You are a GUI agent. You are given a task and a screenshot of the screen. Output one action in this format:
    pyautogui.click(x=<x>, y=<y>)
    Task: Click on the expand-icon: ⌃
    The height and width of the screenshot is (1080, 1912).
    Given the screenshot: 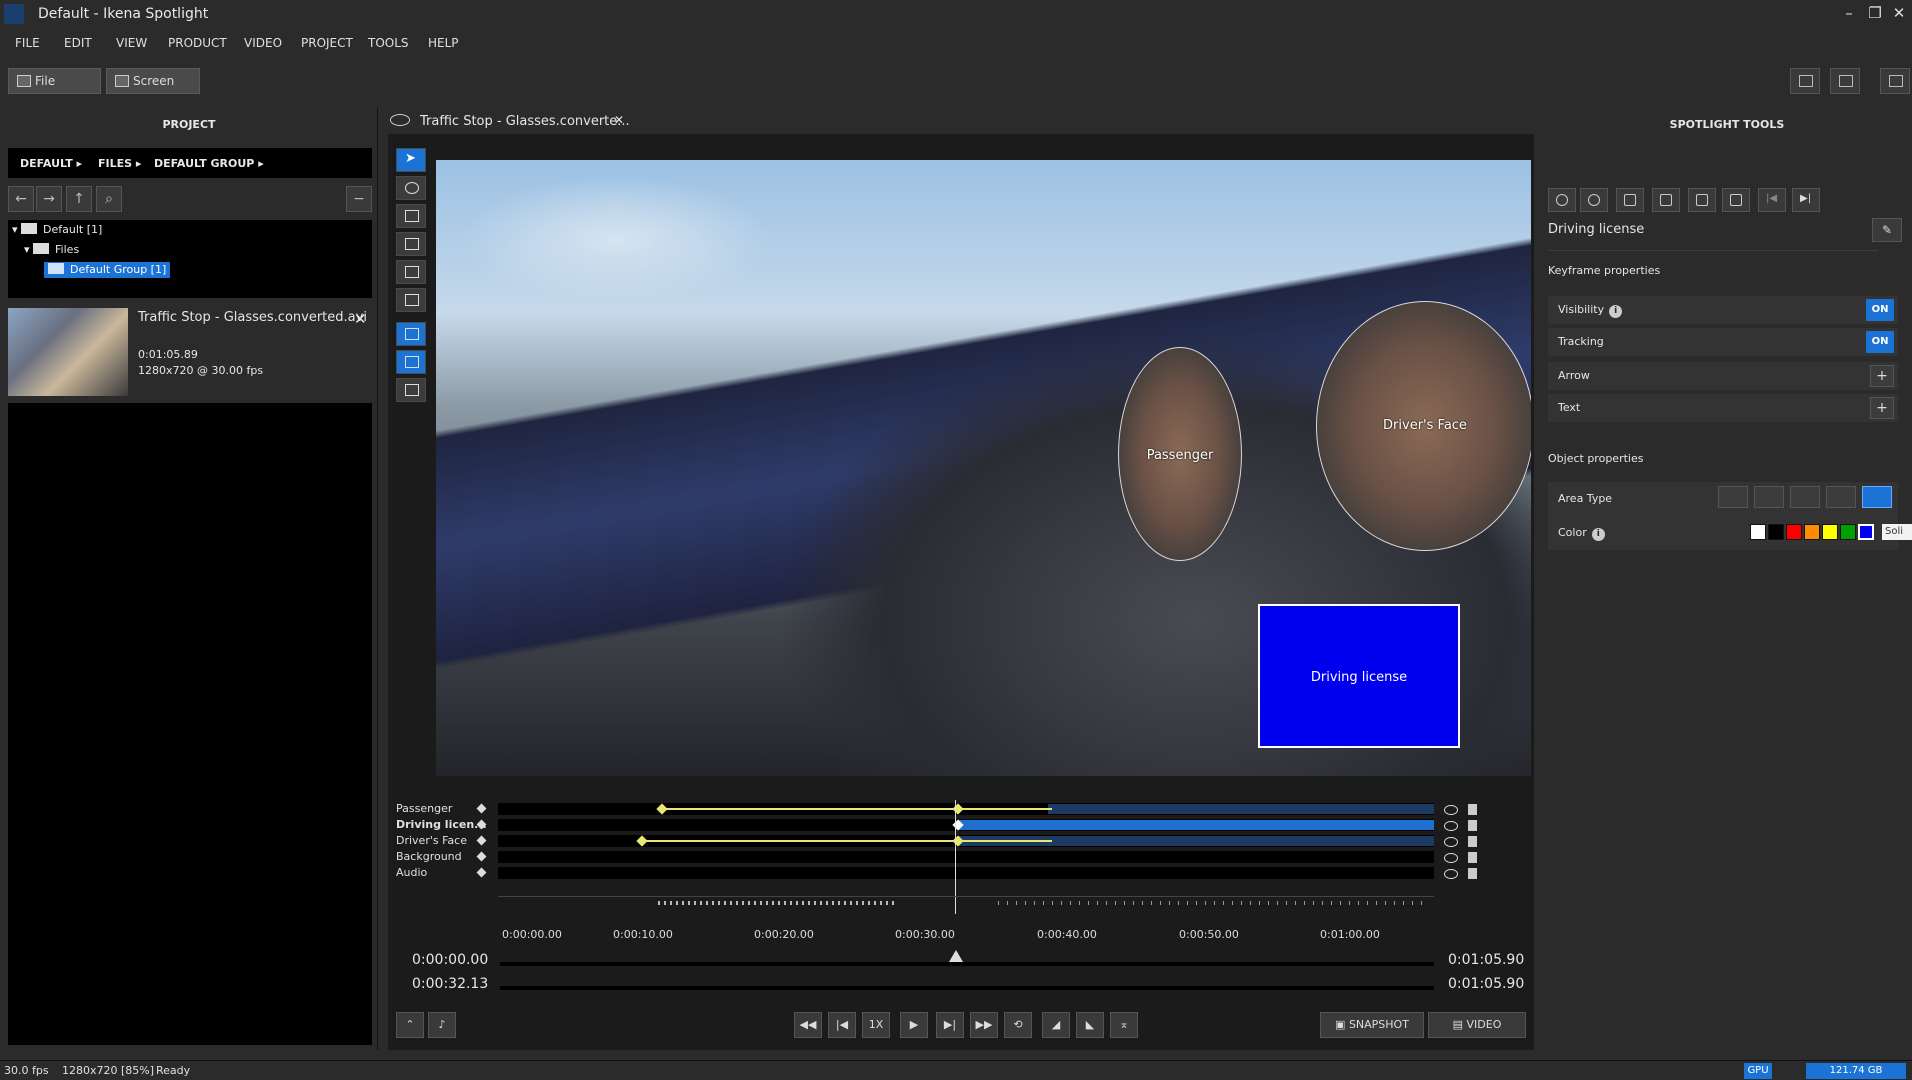 What is the action you would take?
    pyautogui.click(x=410, y=1025)
    